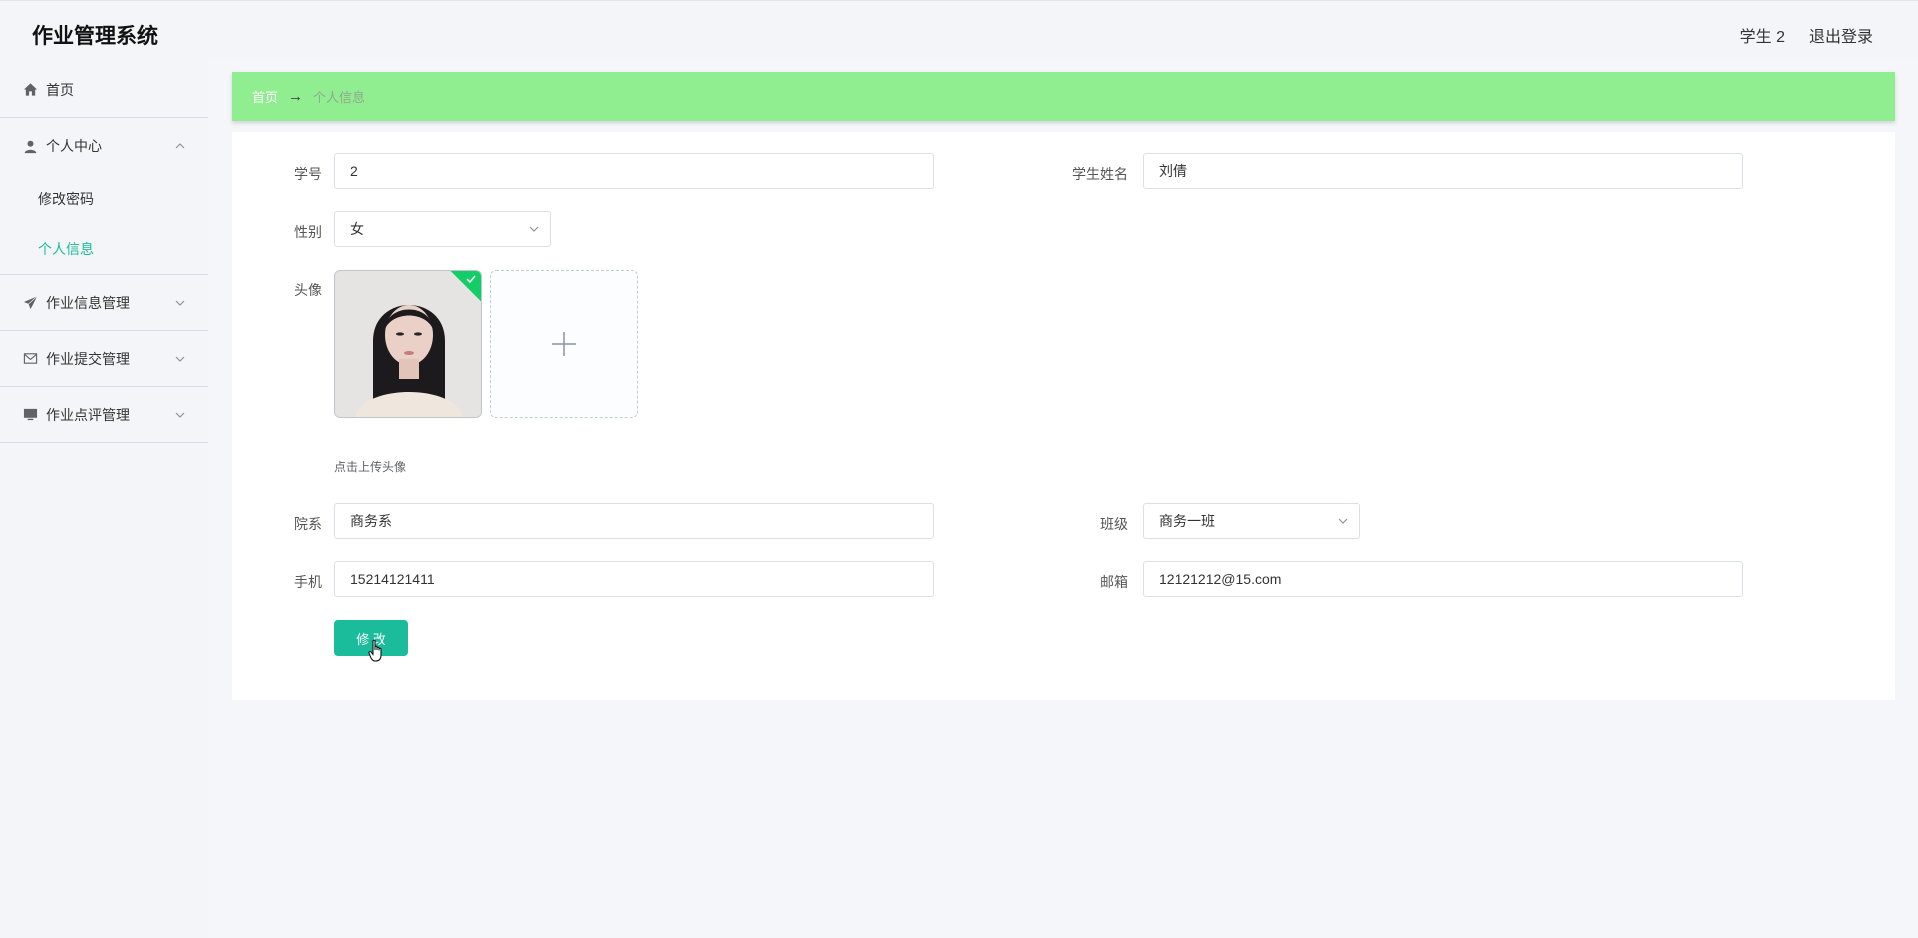 The height and width of the screenshot is (938, 1918). What do you see at coordinates (308, 582) in the screenshot?
I see `phone-label: 手机` at bounding box center [308, 582].